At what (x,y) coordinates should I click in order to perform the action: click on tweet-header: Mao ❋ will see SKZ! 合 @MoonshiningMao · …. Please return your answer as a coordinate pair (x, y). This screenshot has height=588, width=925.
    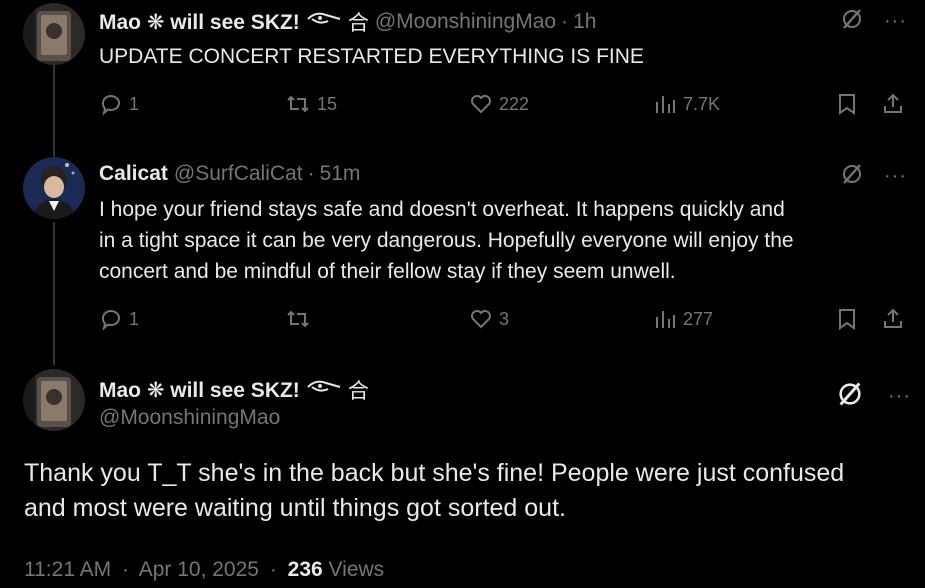
    Looking at the image, I should click on (347, 22).